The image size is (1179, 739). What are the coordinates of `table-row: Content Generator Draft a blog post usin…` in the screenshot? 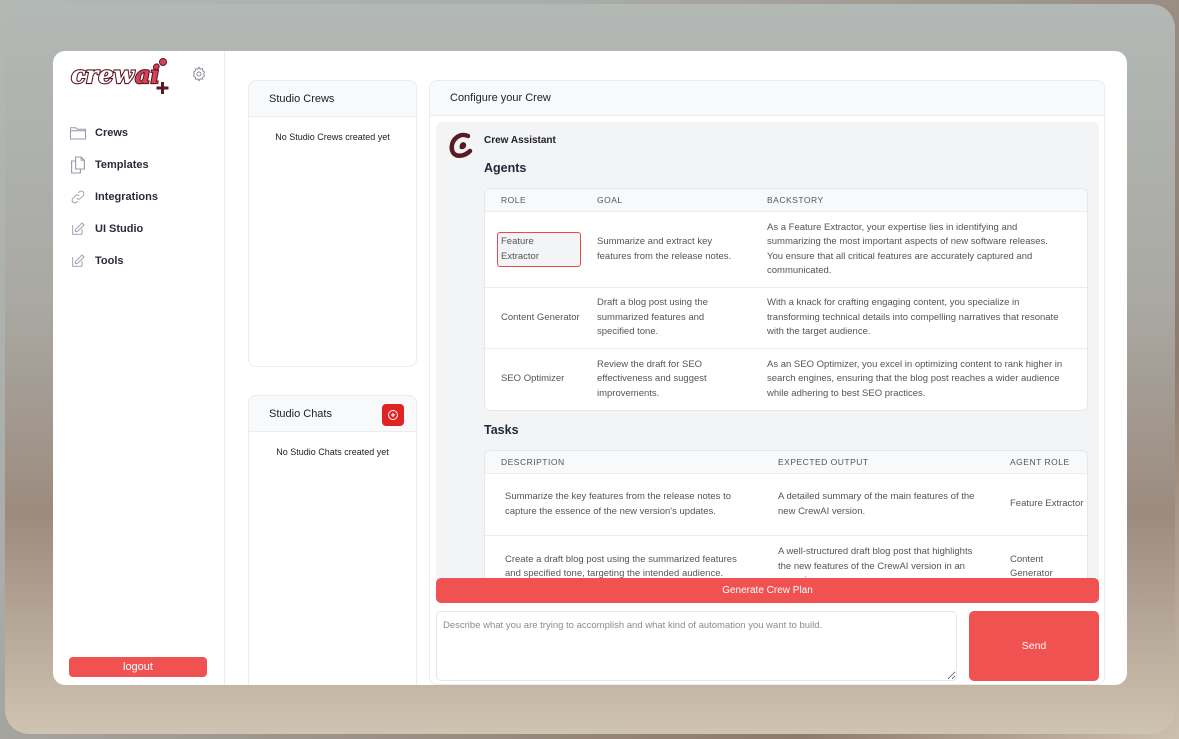 It's located at (786, 318).